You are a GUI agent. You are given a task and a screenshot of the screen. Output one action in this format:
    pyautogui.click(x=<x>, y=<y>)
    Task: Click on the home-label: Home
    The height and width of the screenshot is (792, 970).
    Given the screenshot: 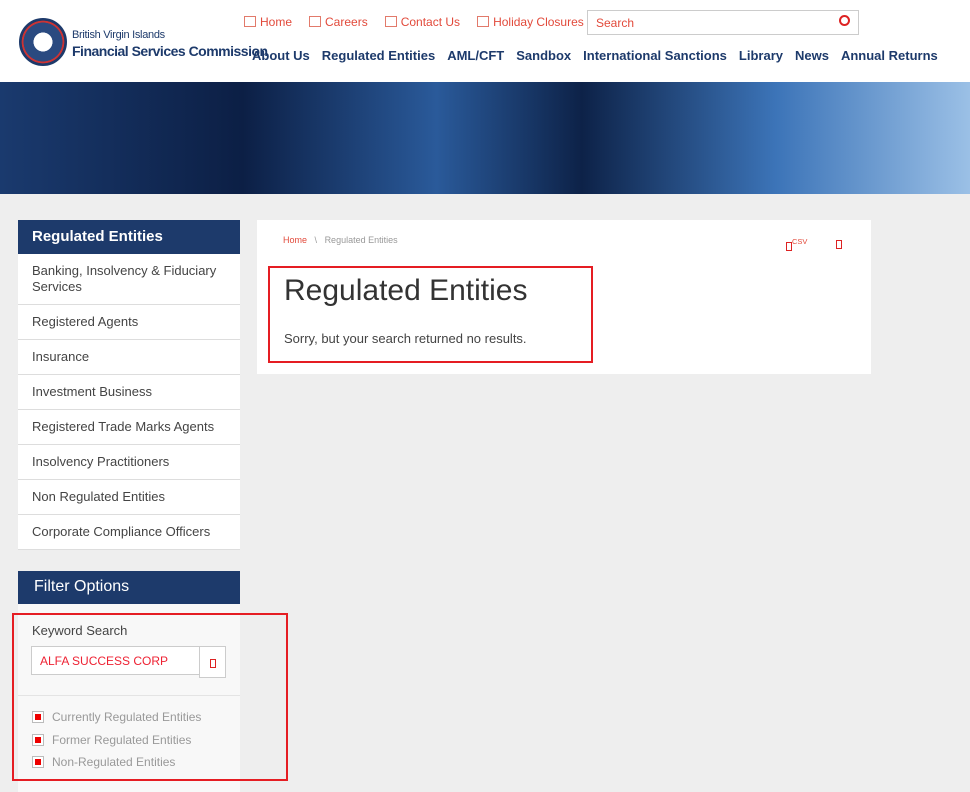 What is the action you would take?
    pyautogui.click(x=276, y=22)
    